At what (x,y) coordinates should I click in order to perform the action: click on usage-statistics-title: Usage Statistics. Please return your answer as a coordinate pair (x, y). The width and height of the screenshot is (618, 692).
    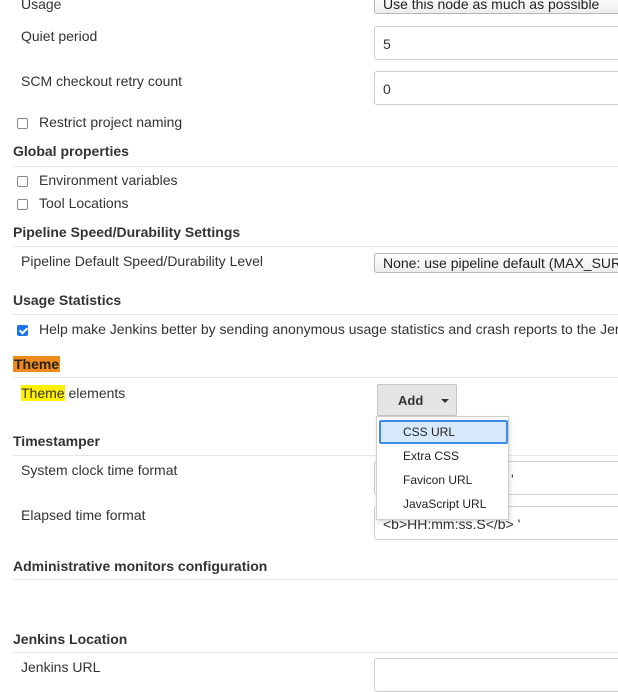
    Looking at the image, I should click on (67, 300).